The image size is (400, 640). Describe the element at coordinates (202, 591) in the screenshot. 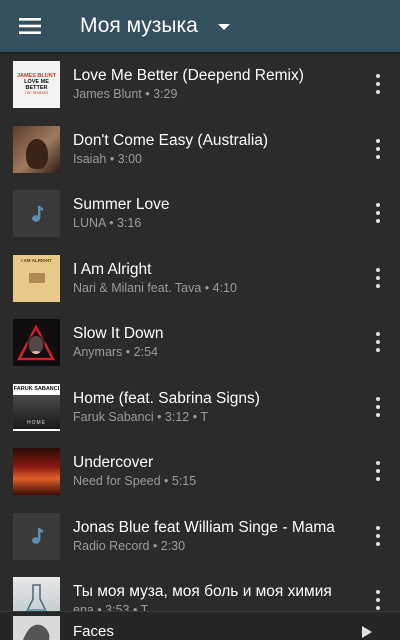

I see `track-title: Ты моя муза, моя боль и моя химия` at that location.